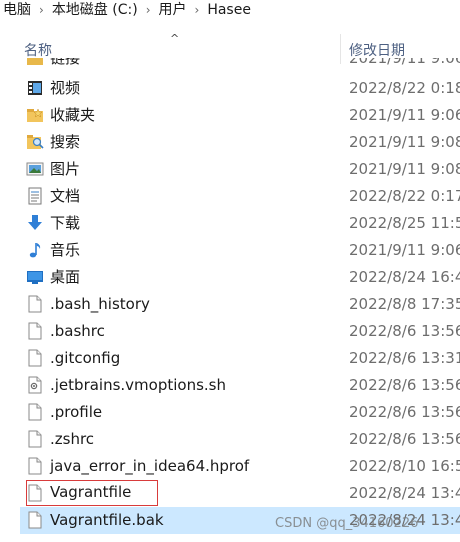 Image resolution: width=460 pixels, height=542 pixels. I want to click on file-name-text: Vagrantfile, so click(91, 492).